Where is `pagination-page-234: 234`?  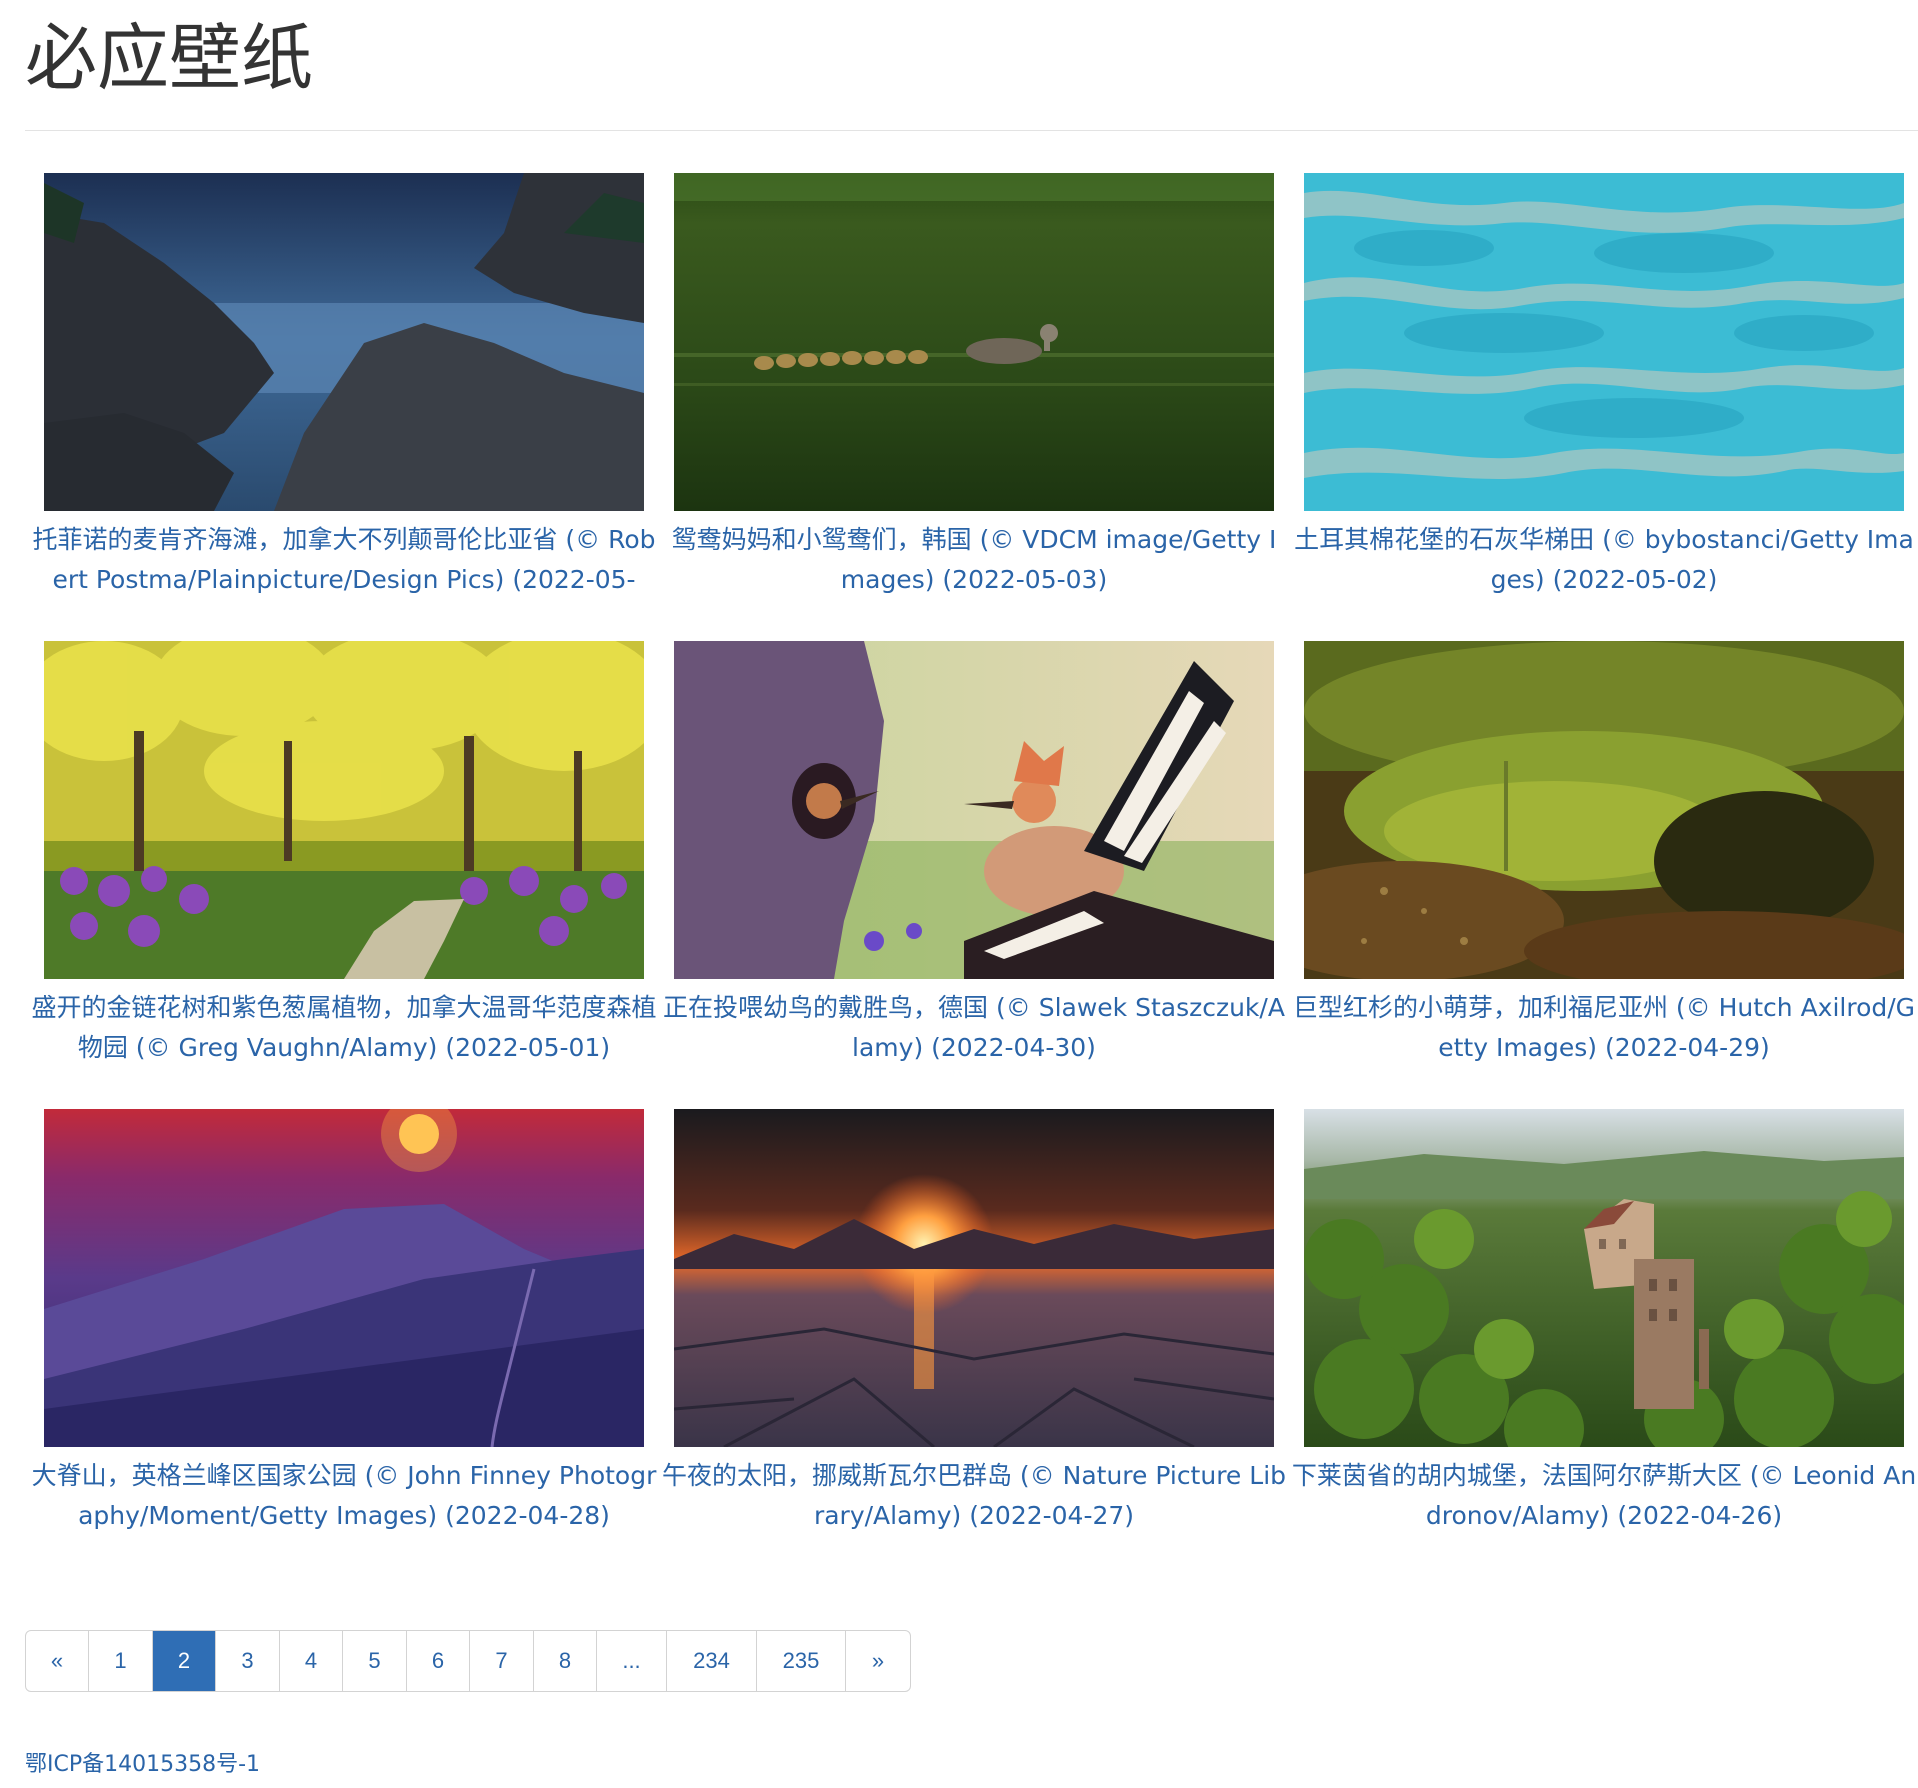 pagination-page-234: 234 is located at coordinates (712, 1661).